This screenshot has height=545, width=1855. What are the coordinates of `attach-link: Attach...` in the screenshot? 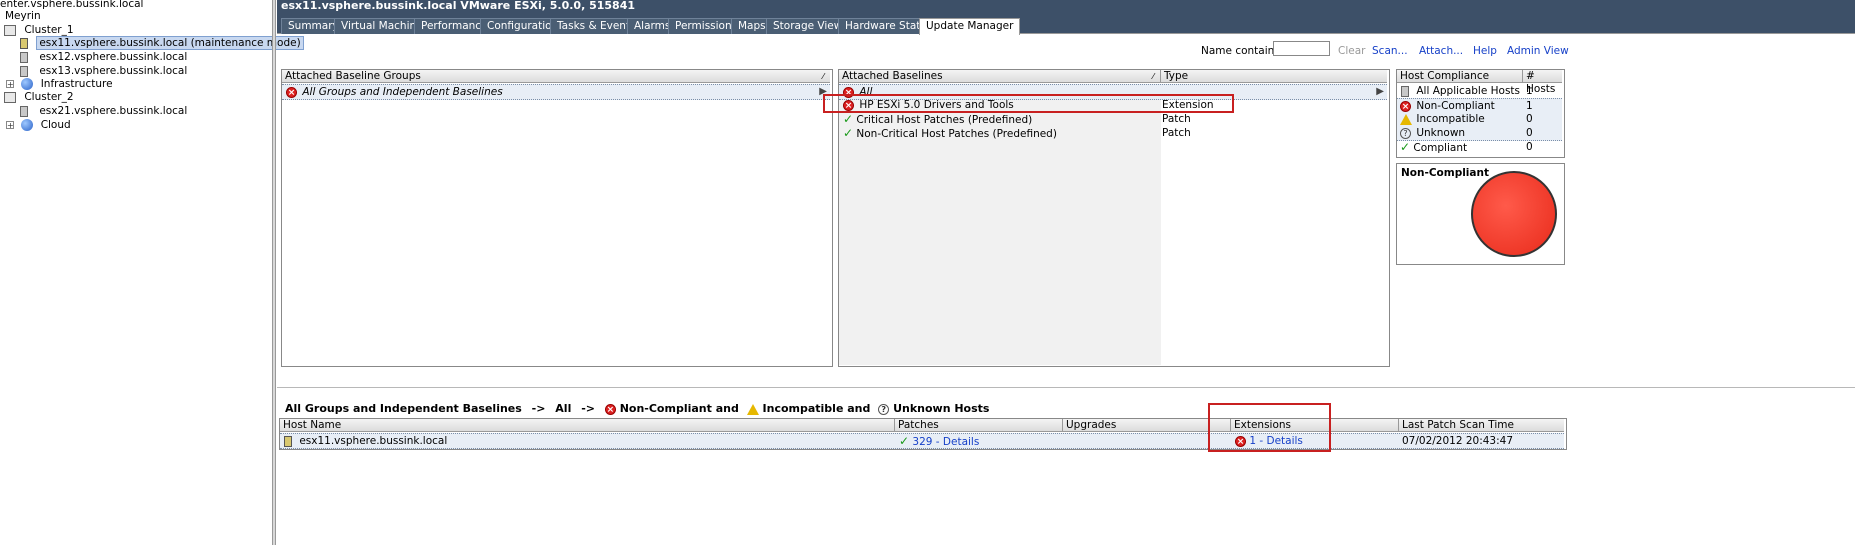 It's located at (1441, 51).